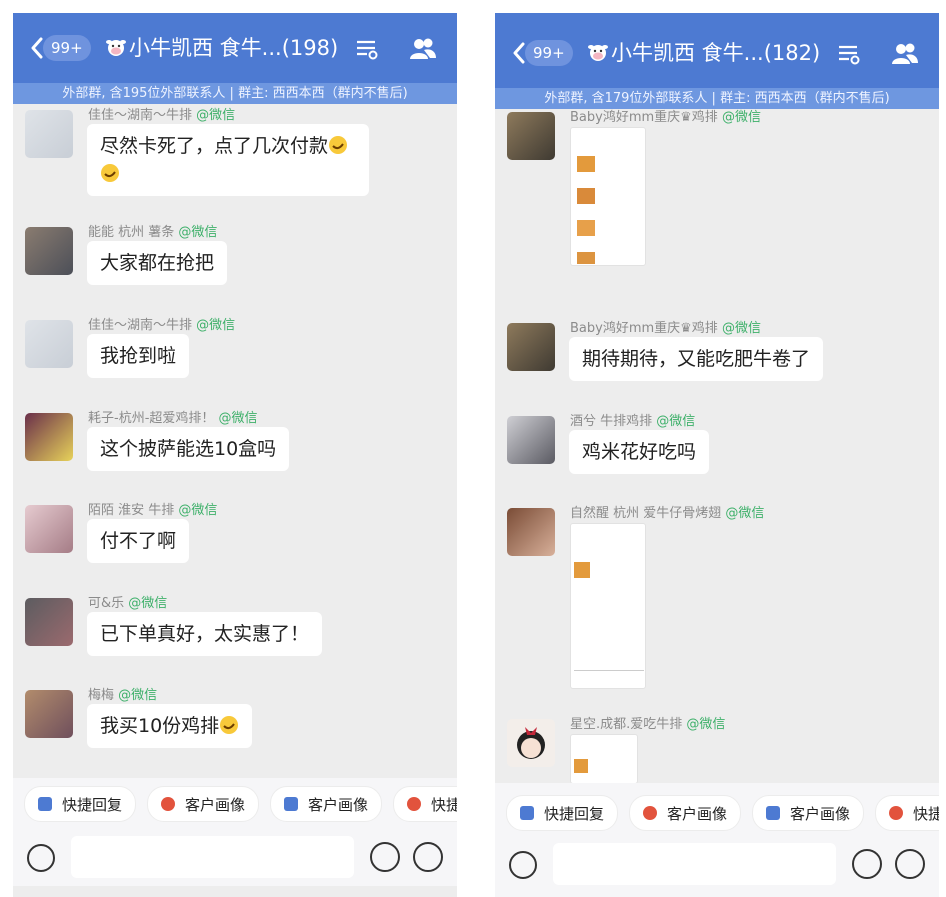  I want to click on message-bubble: 鸡米花好吃吗, so click(639, 452).